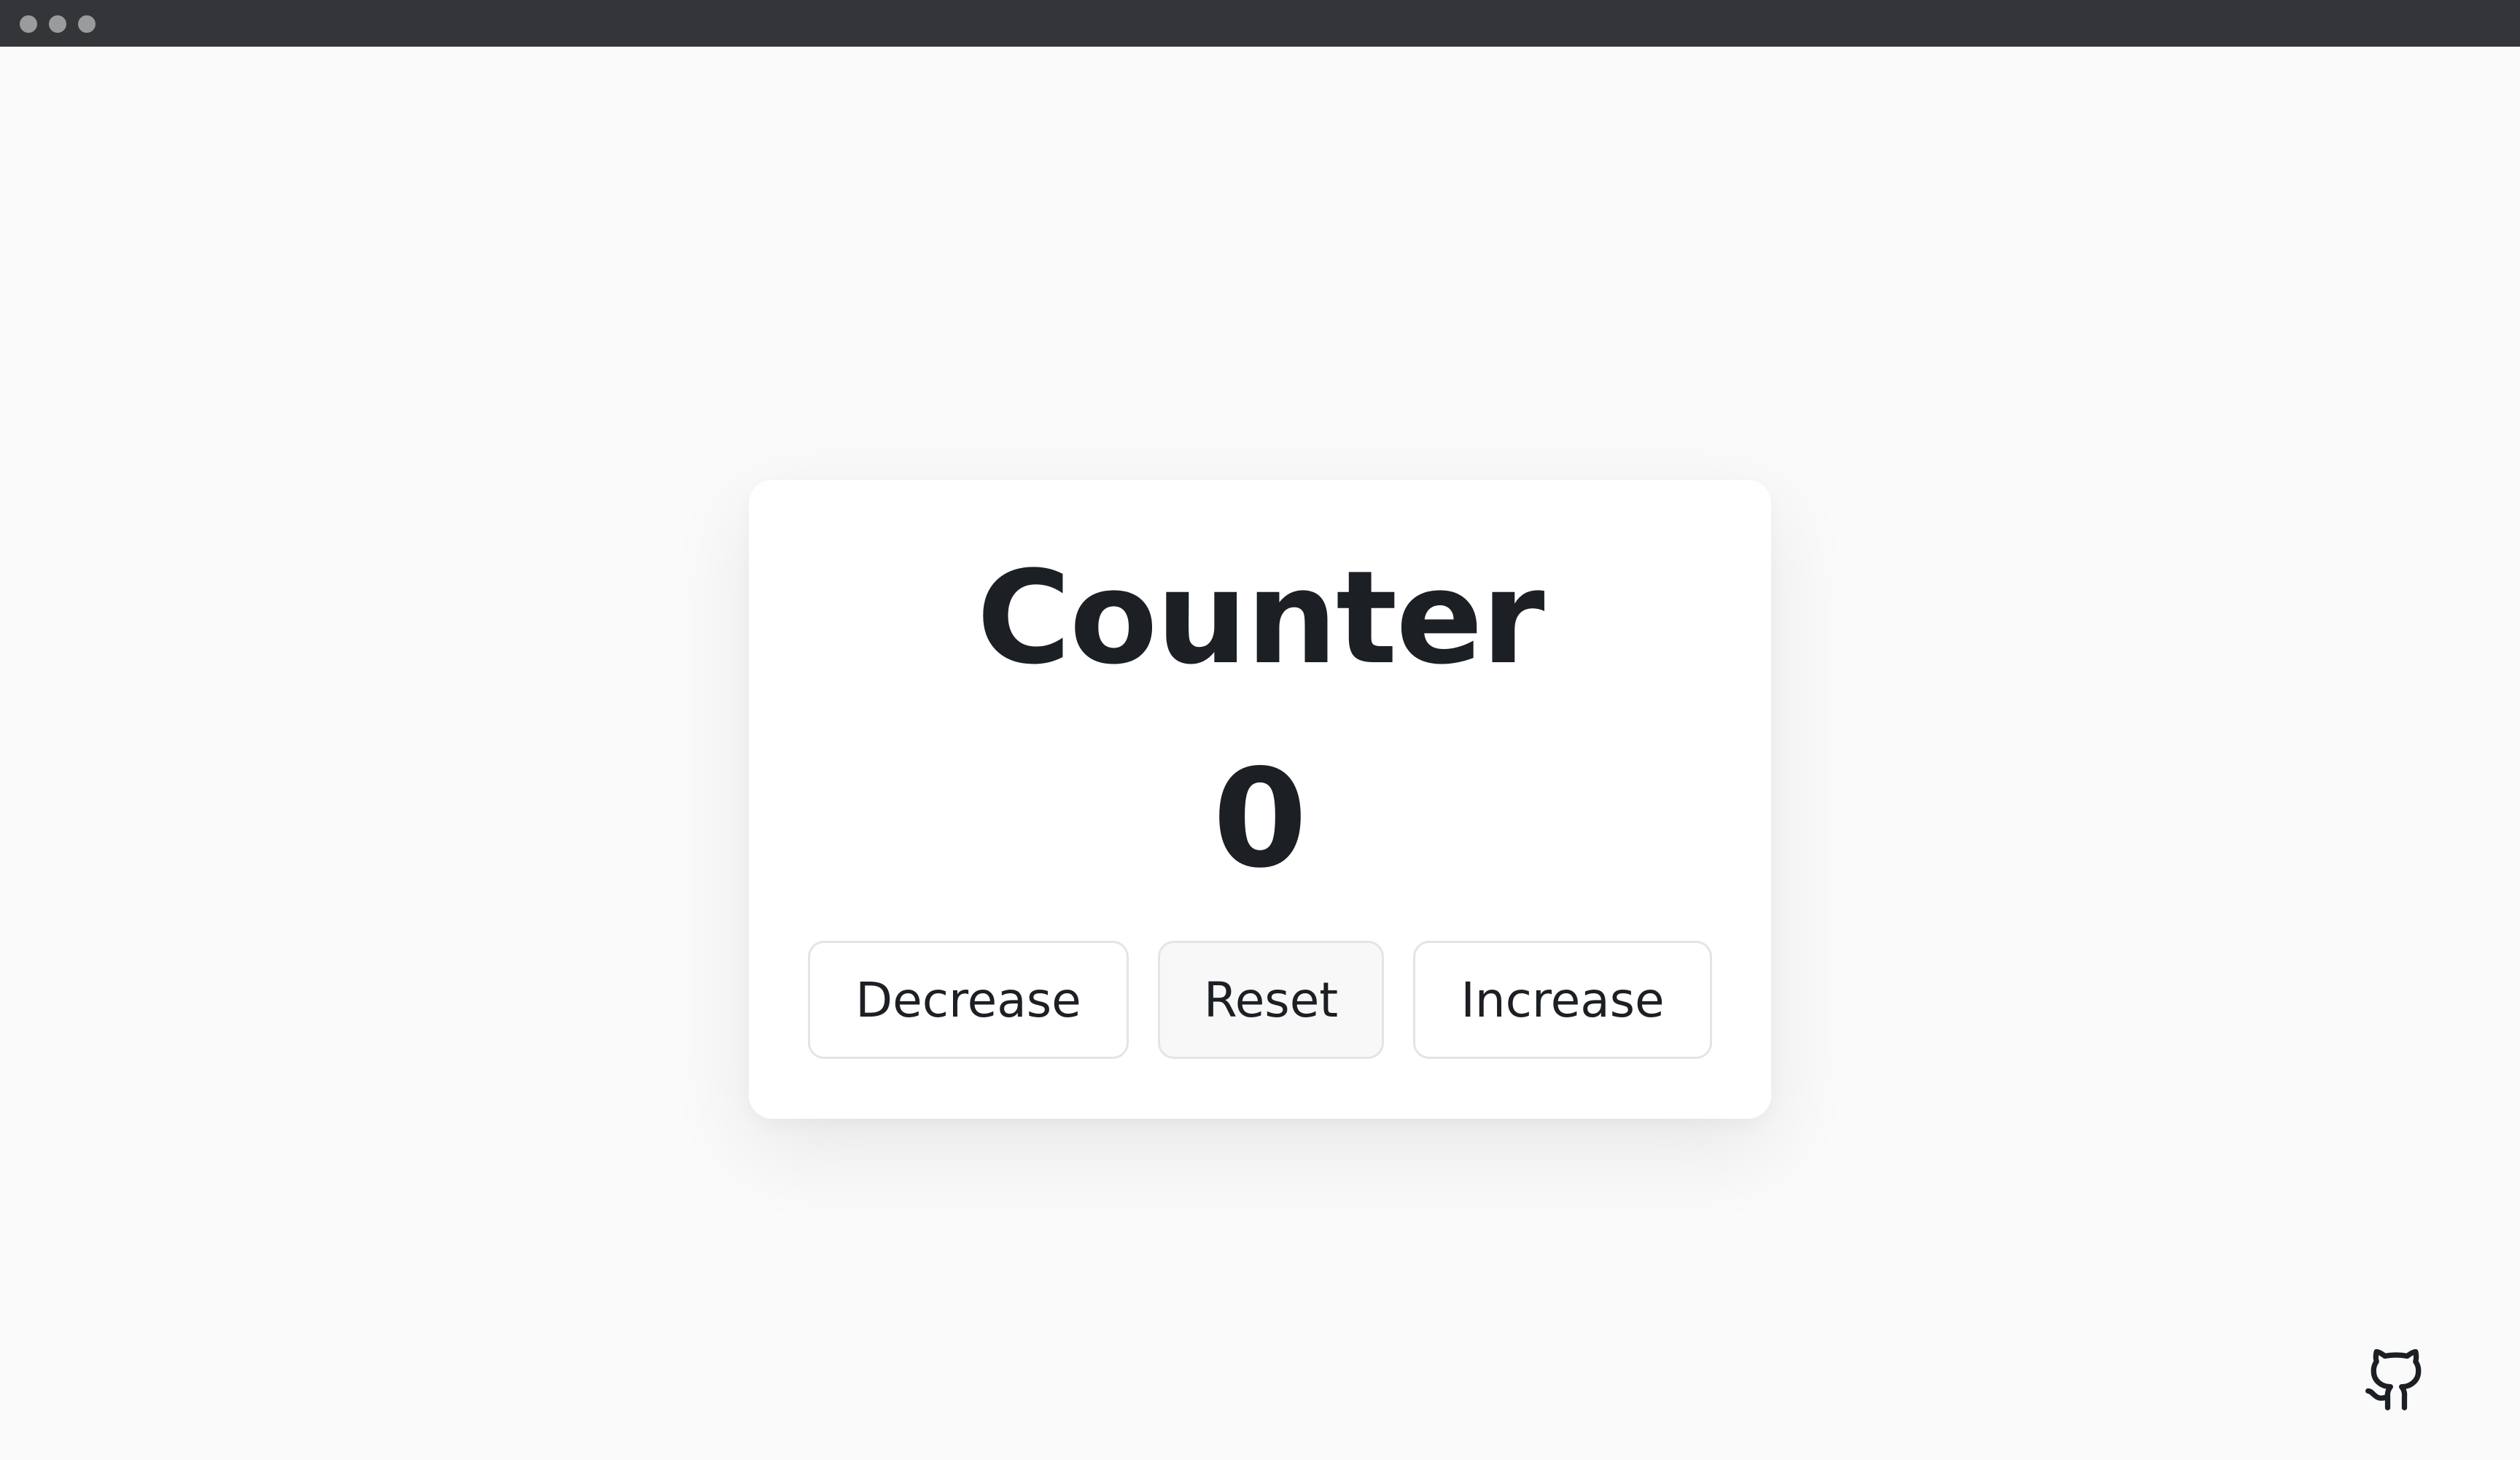  What do you see at coordinates (1271, 1000) in the screenshot?
I see `reset-button: Reset` at bounding box center [1271, 1000].